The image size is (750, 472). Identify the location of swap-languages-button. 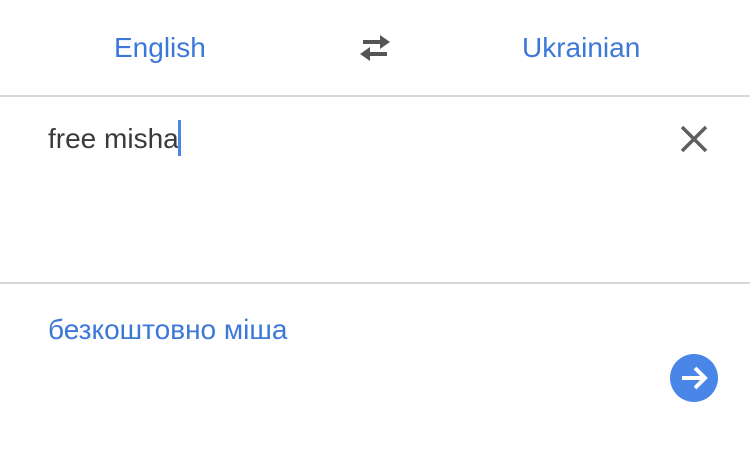
(375, 48).